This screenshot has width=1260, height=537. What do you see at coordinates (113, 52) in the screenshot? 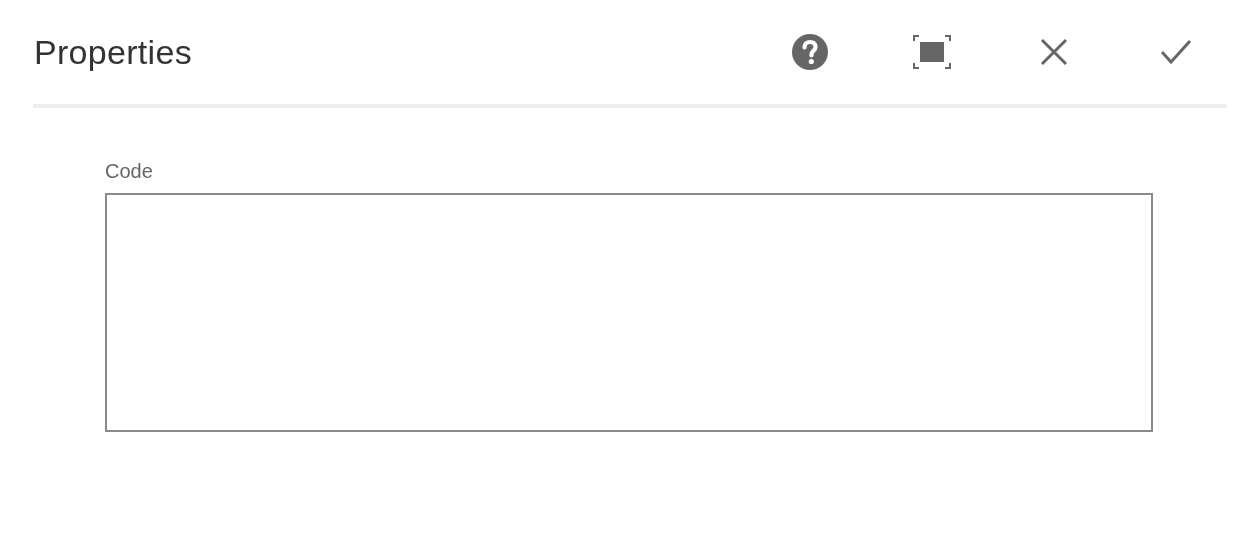
I see `dialog-title: Properties` at bounding box center [113, 52].